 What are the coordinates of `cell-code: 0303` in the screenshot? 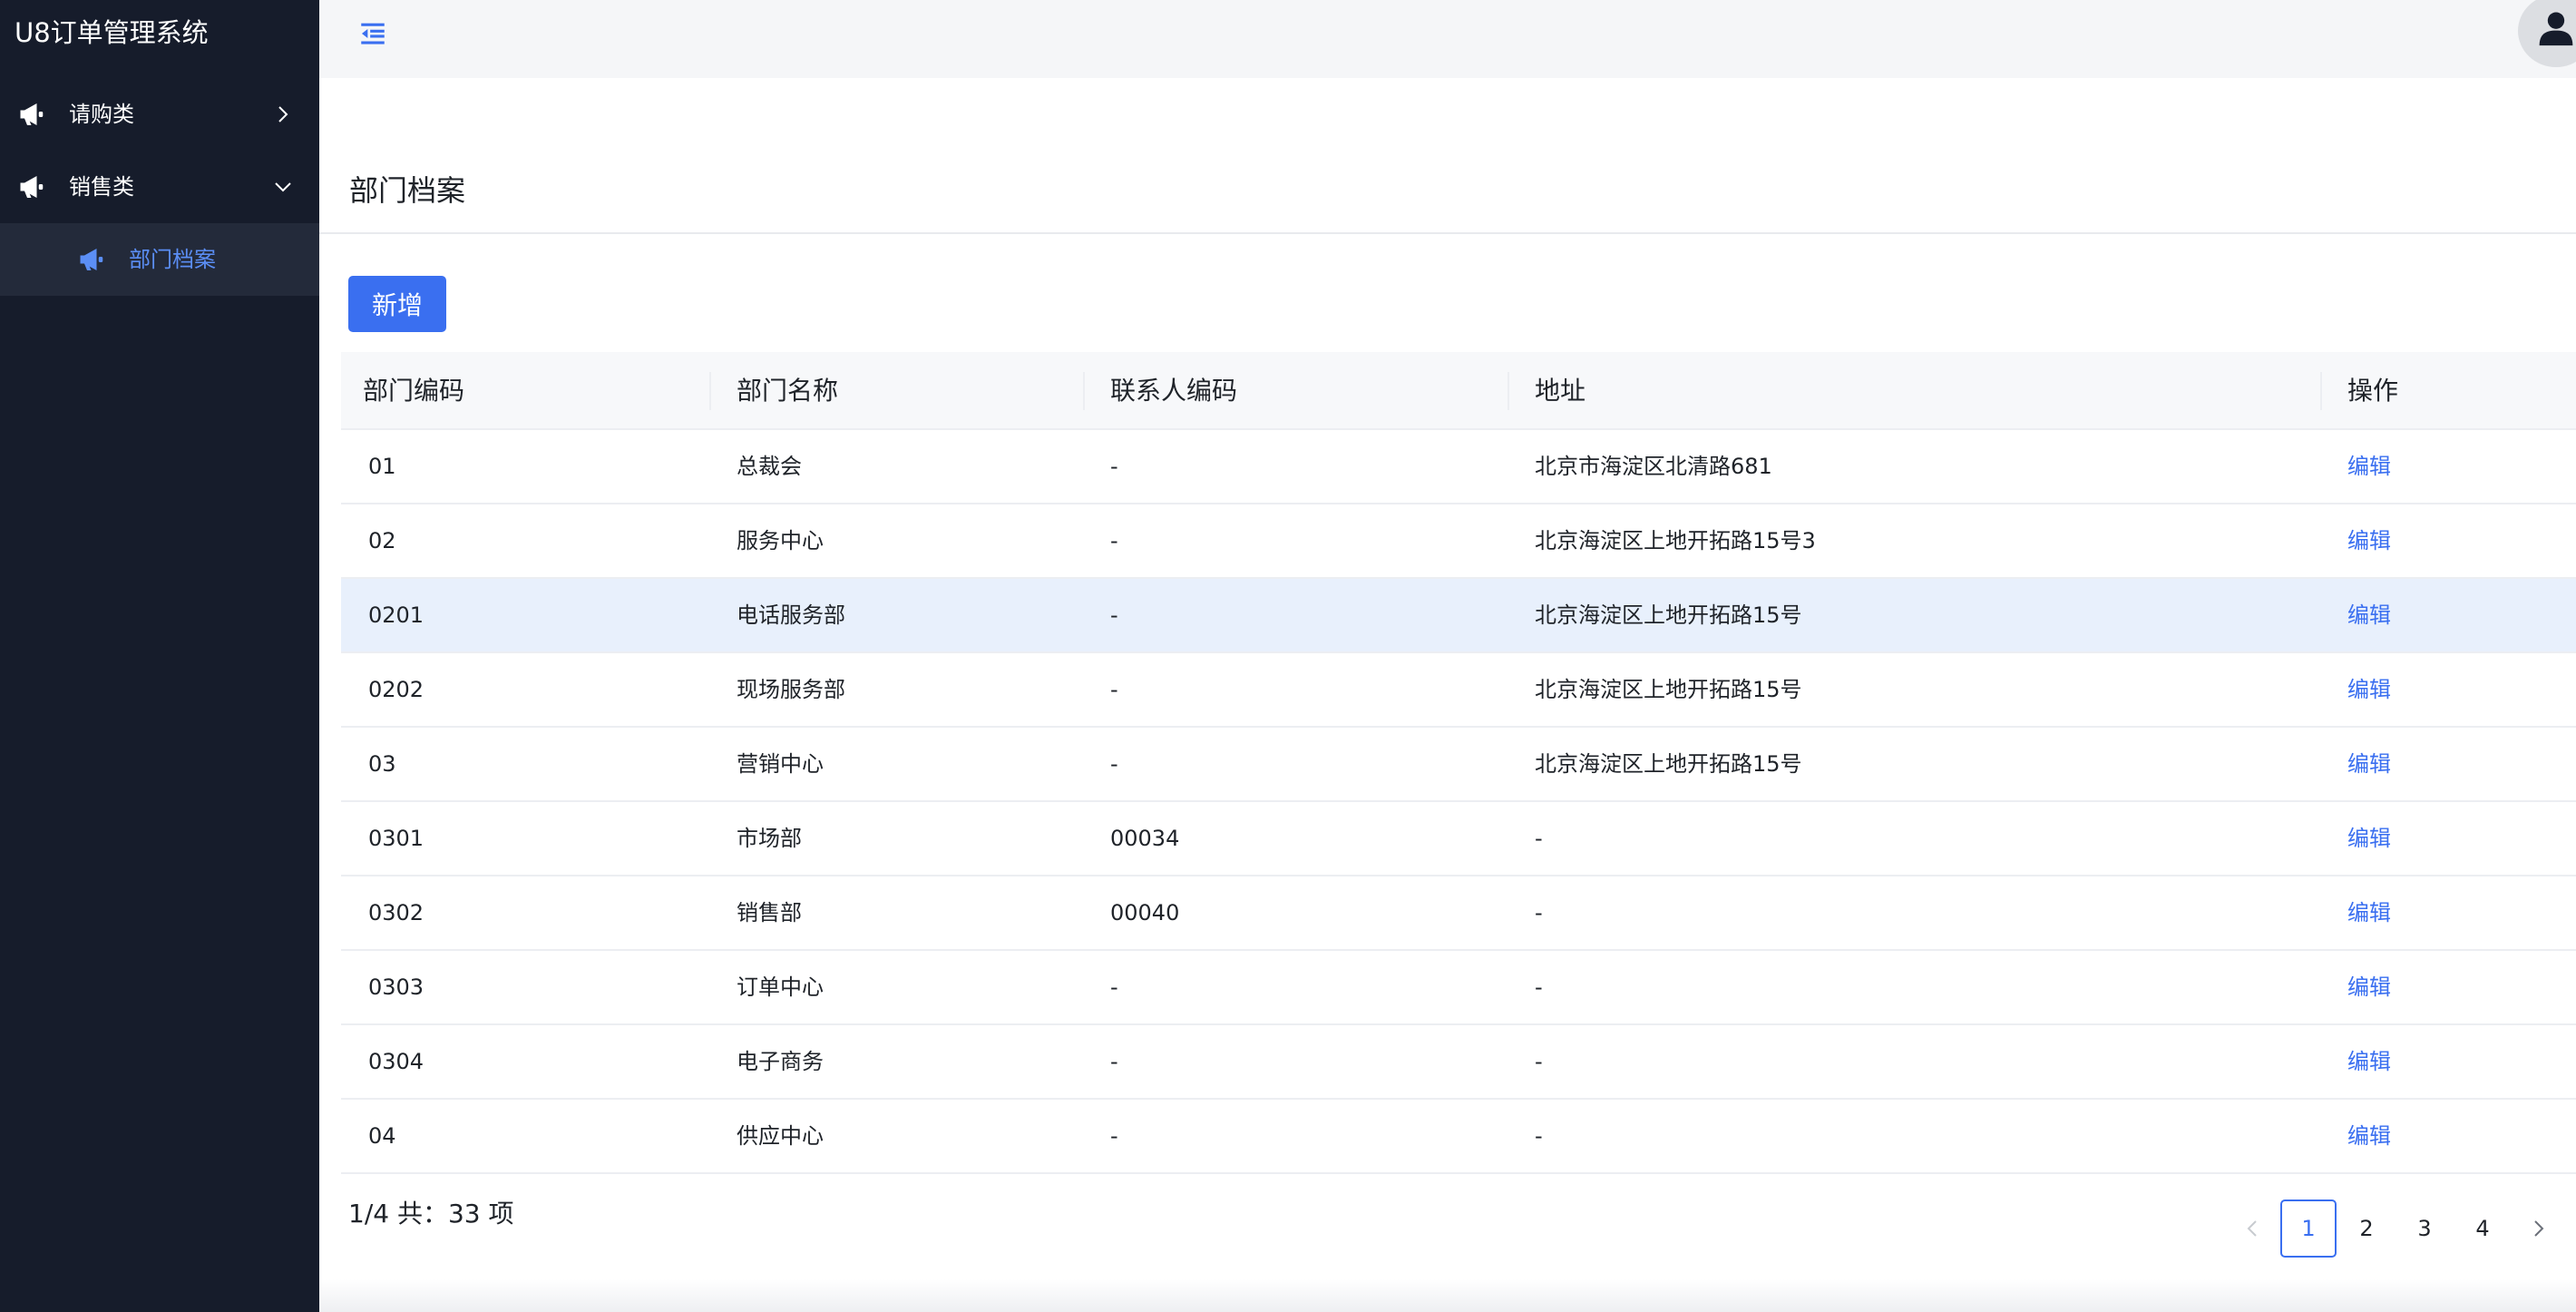 It's located at (396, 987).